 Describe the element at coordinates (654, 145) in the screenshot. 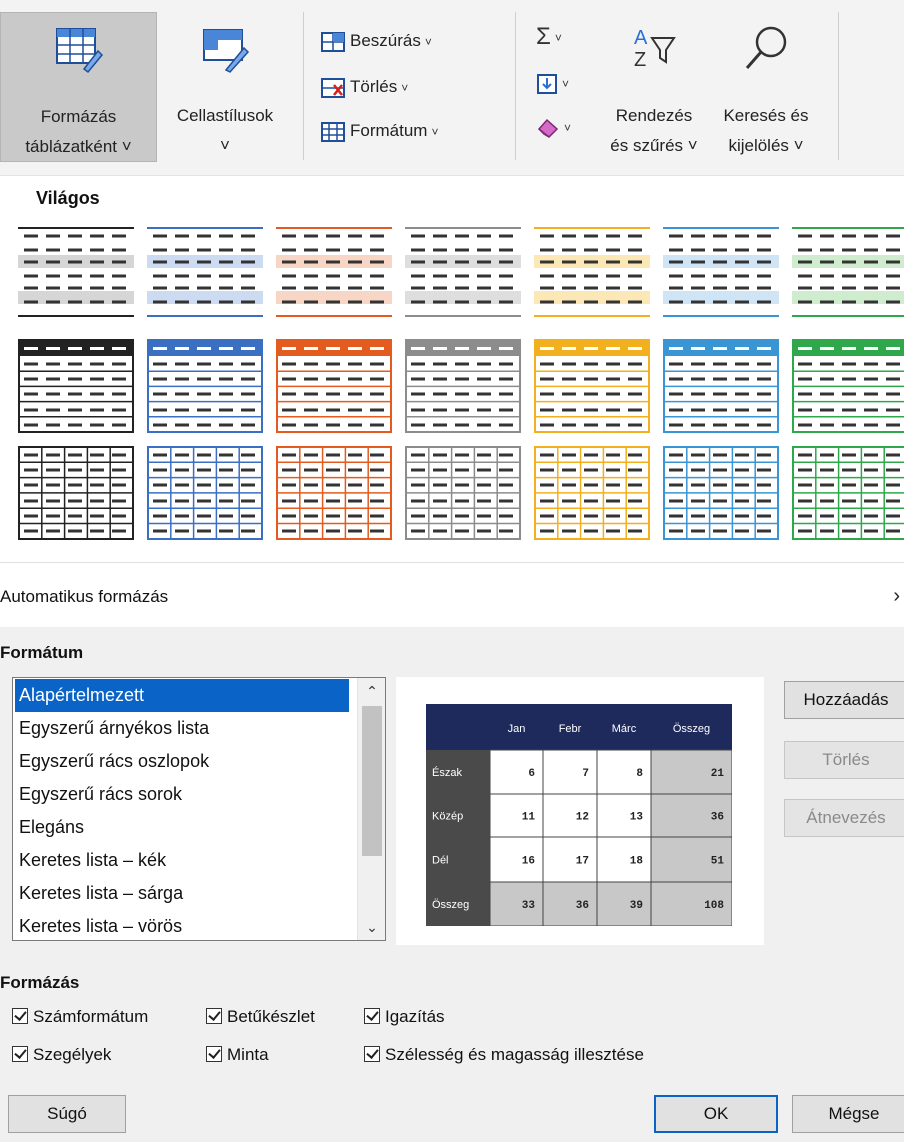

I see `sort-filter-label-2: és szűrés ˅` at that location.